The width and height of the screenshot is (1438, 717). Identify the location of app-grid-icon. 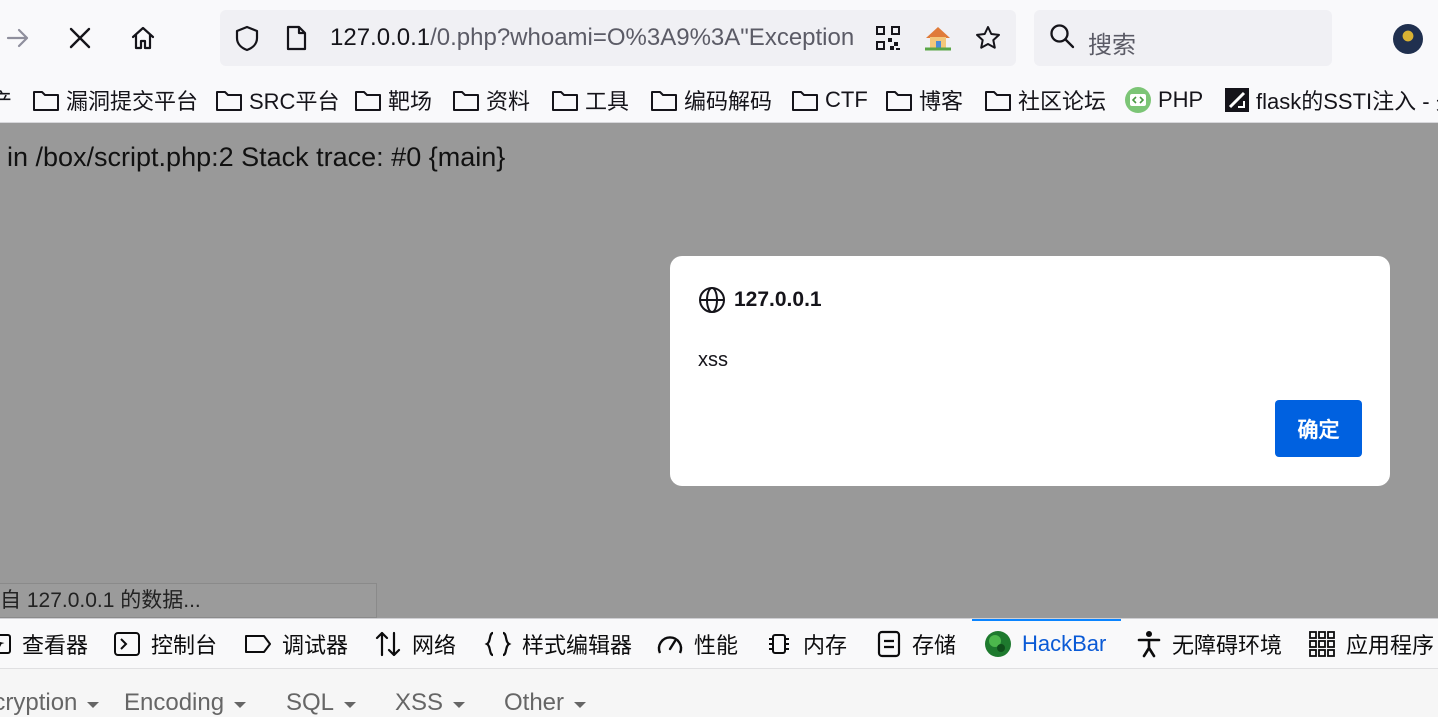
(1322, 644).